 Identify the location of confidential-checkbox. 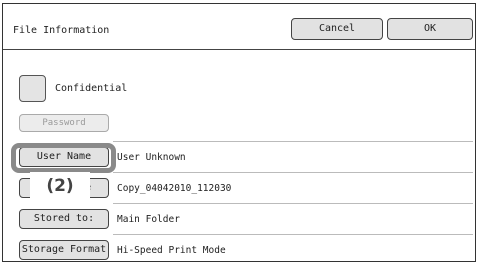
(32, 88).